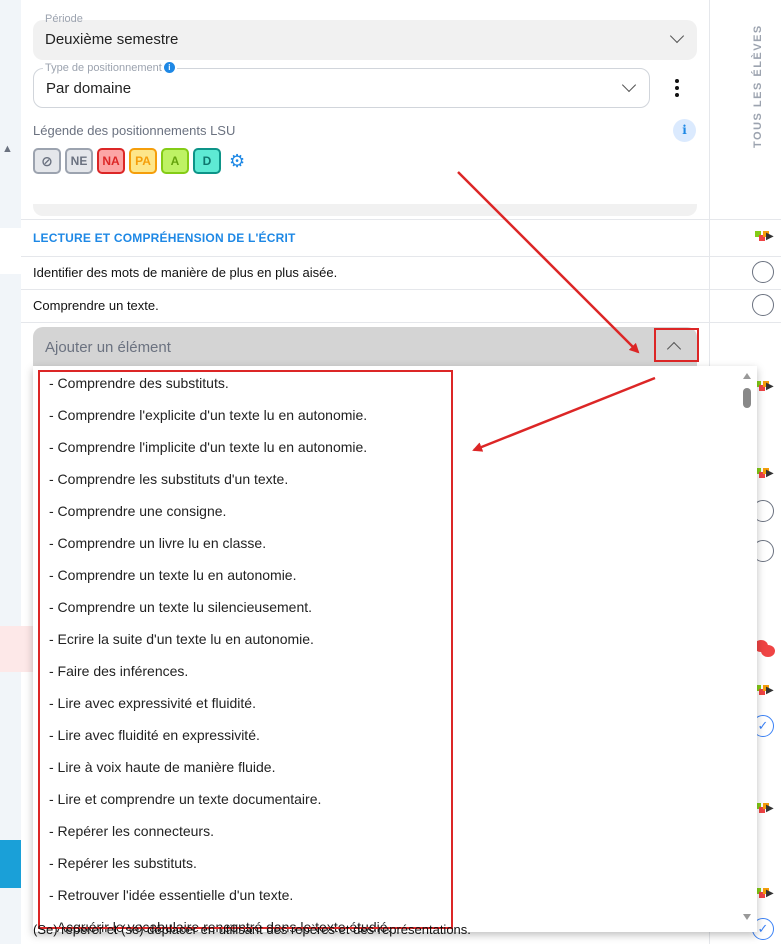 The height and width of the screenshot is (944, 781). Describe the element at coordinates (207, 161) in the screenshot. I see `badge-d: D` at that location.